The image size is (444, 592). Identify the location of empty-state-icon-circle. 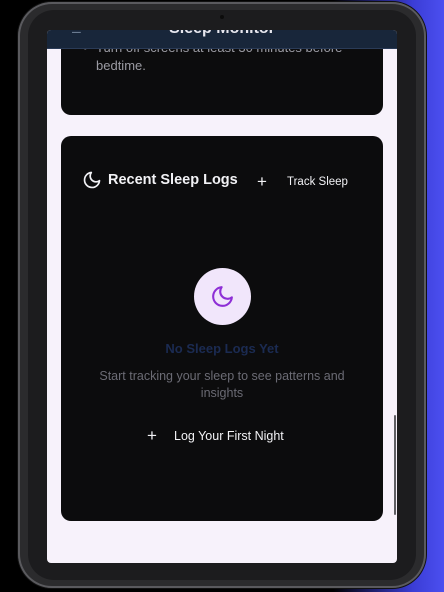
(222, 296).